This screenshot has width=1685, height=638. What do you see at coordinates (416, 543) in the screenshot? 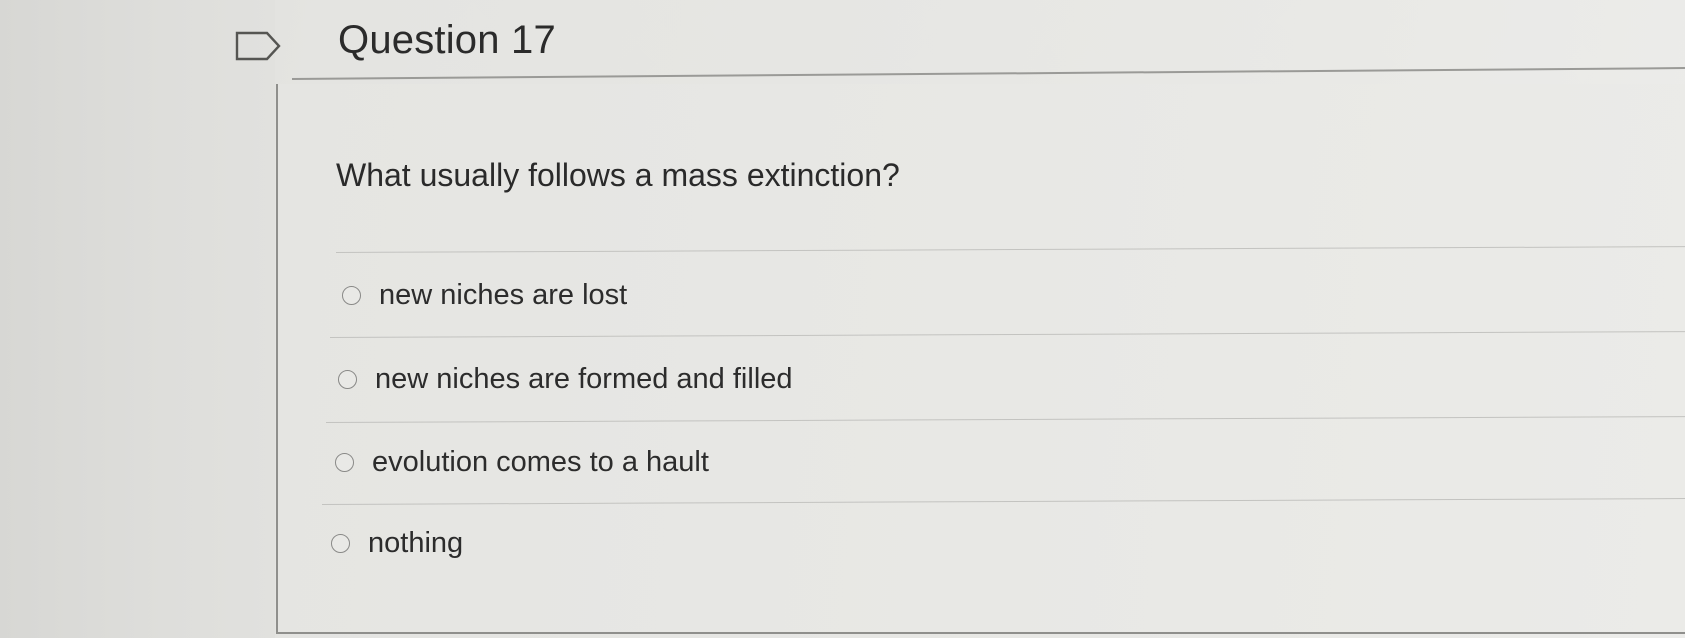
I see `answer-option-label: nothing` at bounding box center [416, 543].